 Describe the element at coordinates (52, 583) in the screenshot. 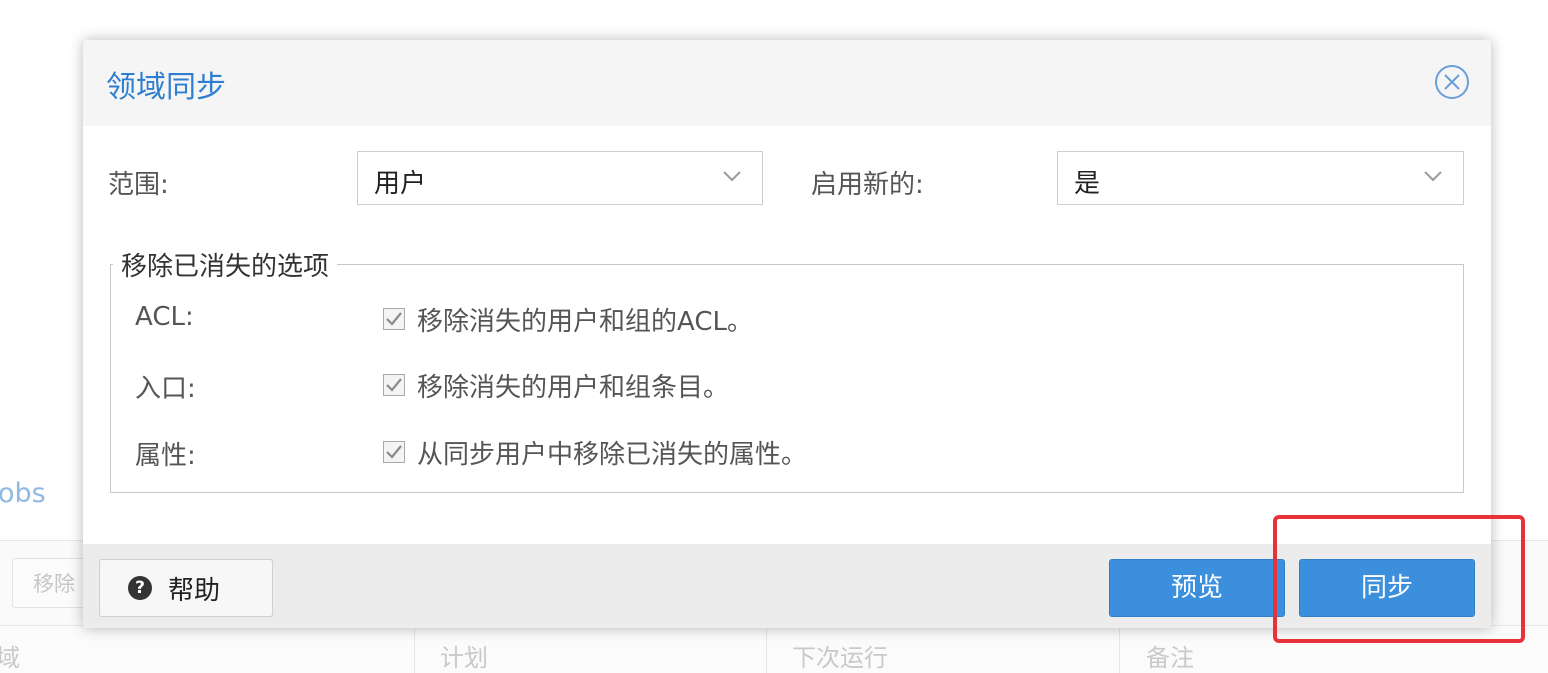

I see `background-remove-button: 移除` at that location.